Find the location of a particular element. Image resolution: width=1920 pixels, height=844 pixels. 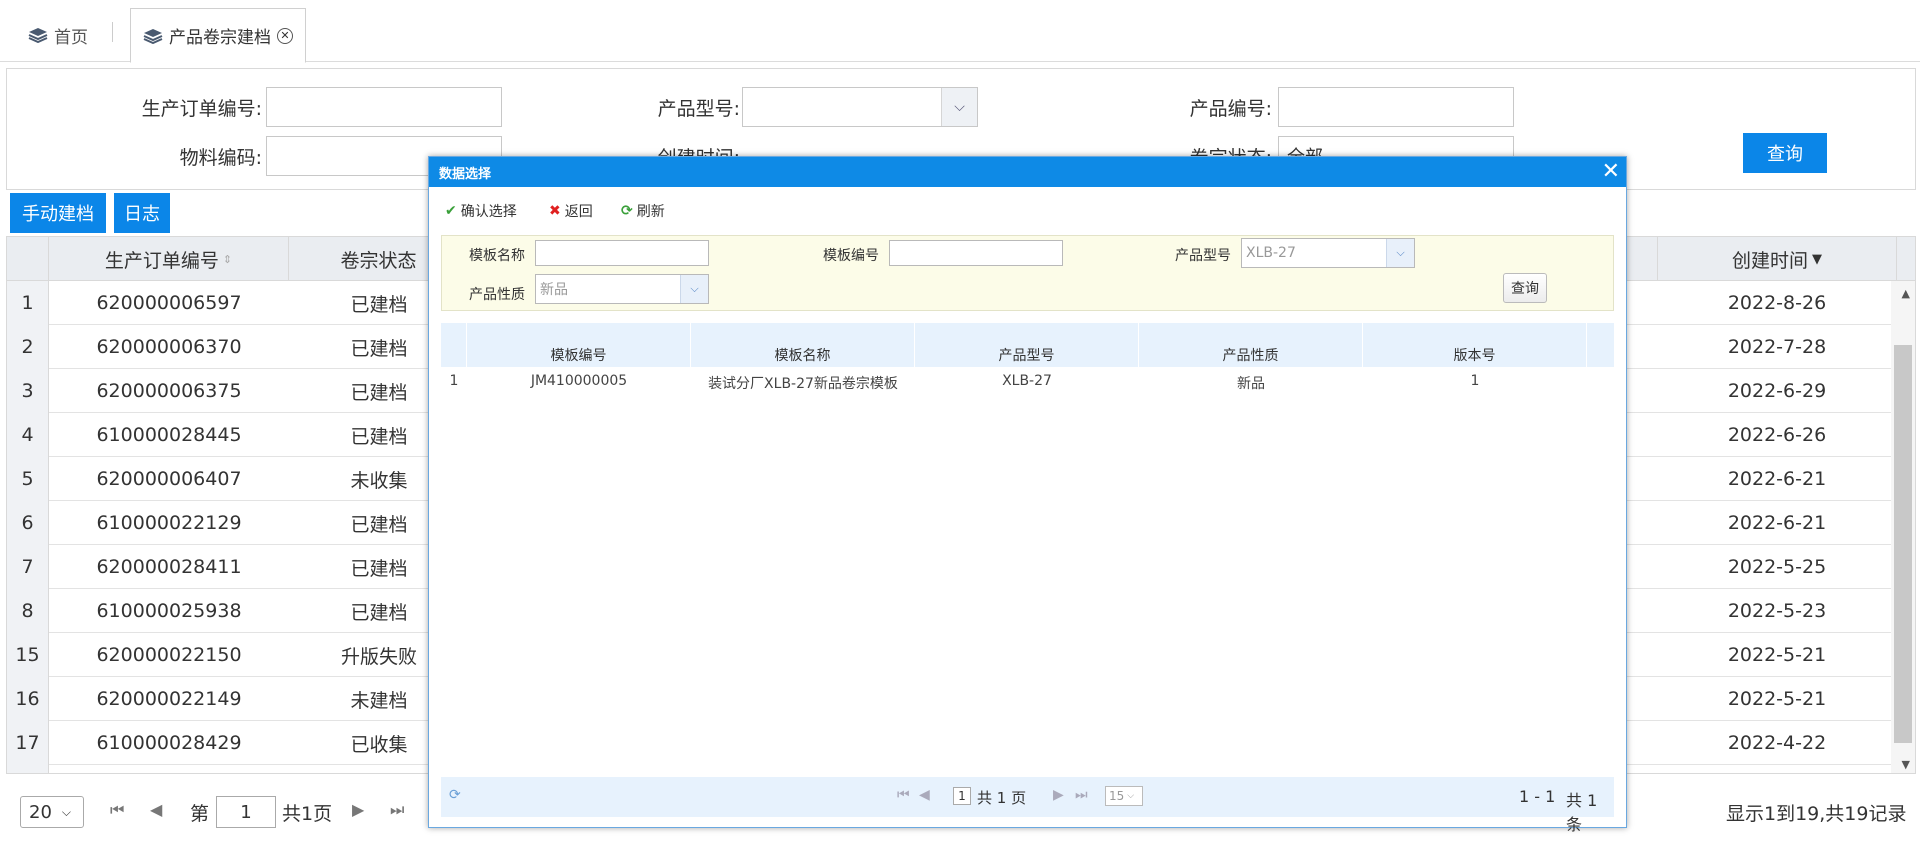

dialog-query-button: 查询 is located at coordinates (1525, 288).